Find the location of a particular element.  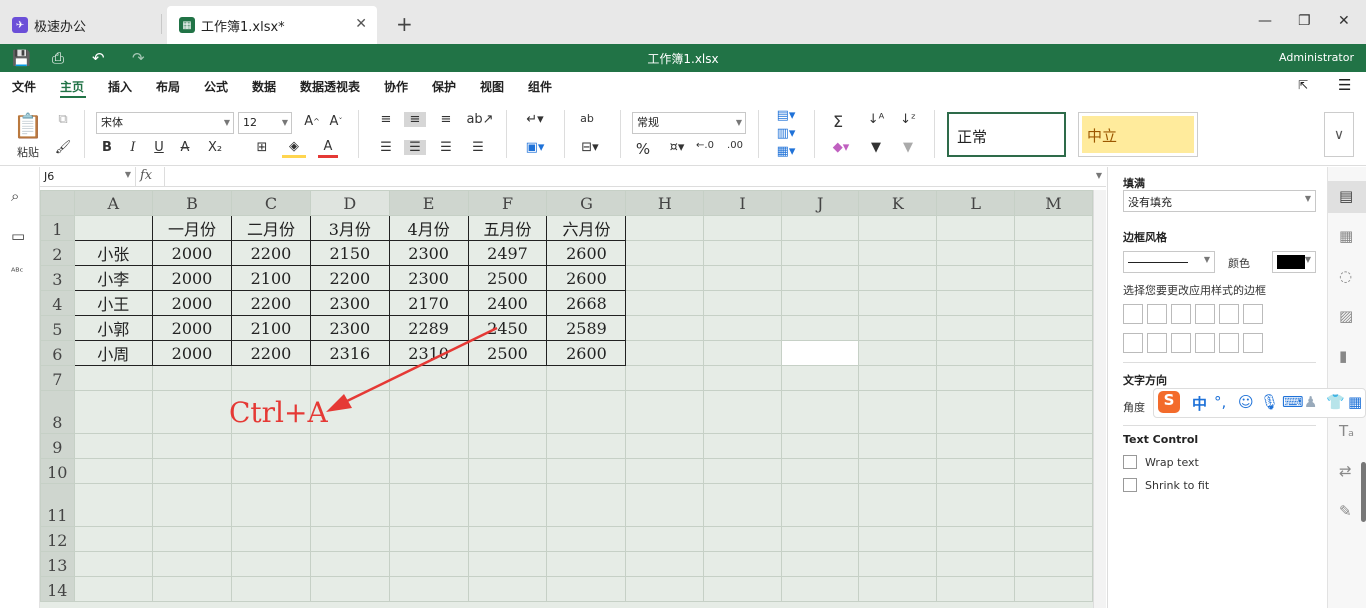

border-bottom-button is located at coordinates (1253, 343).